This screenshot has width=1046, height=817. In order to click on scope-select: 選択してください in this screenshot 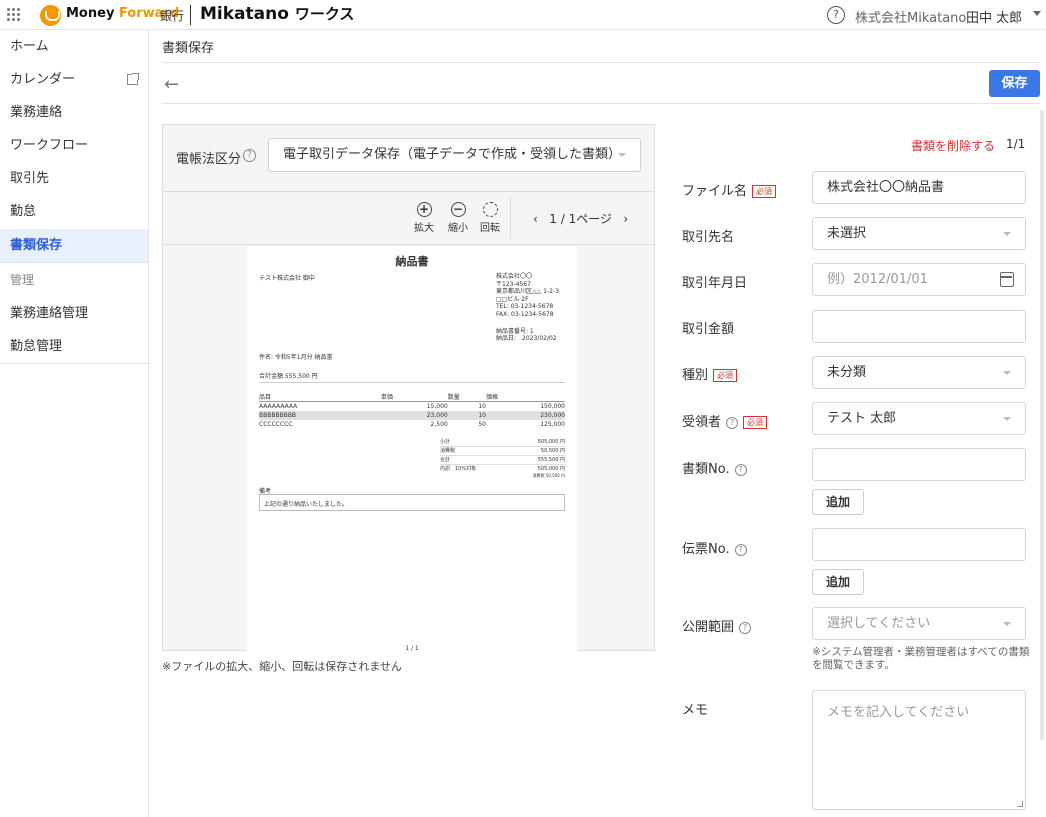, I will do `click(919, 623)`.